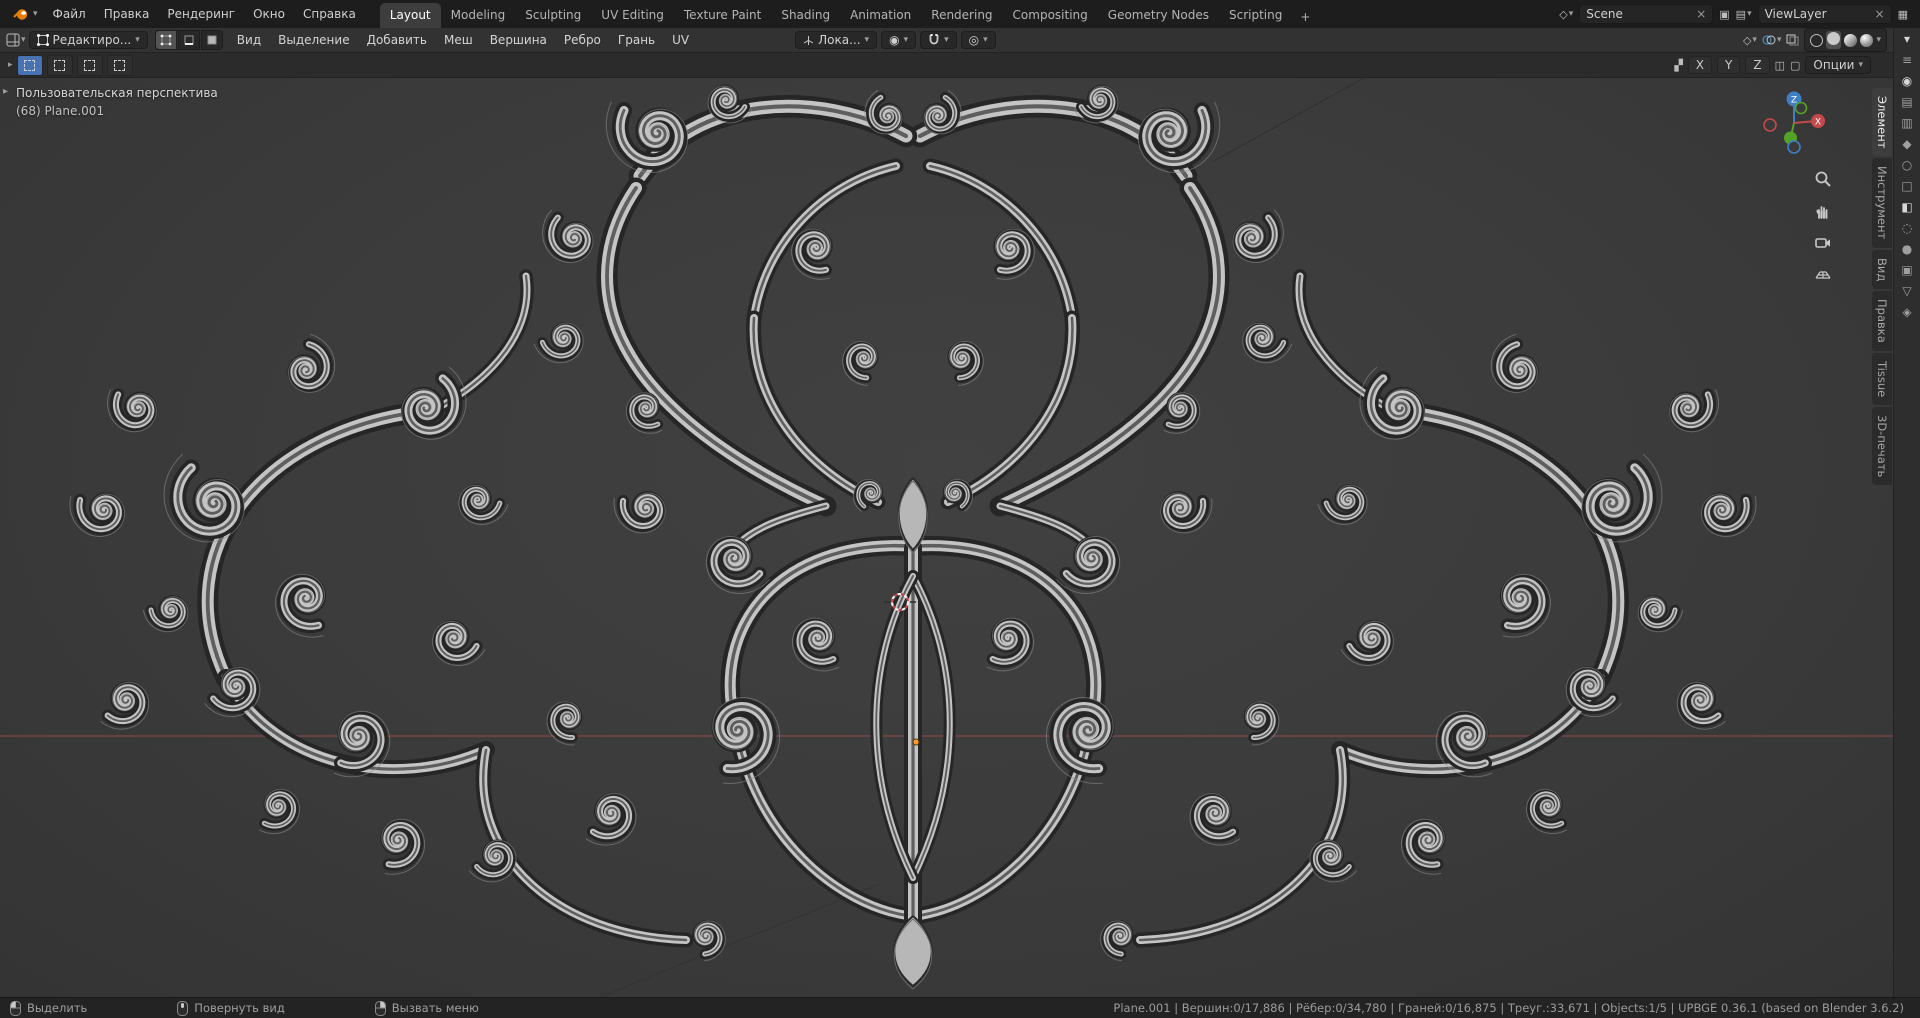 This screenshot has width=1920, height=1018. I want to click on viewport-header-right: ◇ ▾ ▾ ▾, so click(1815, 40).